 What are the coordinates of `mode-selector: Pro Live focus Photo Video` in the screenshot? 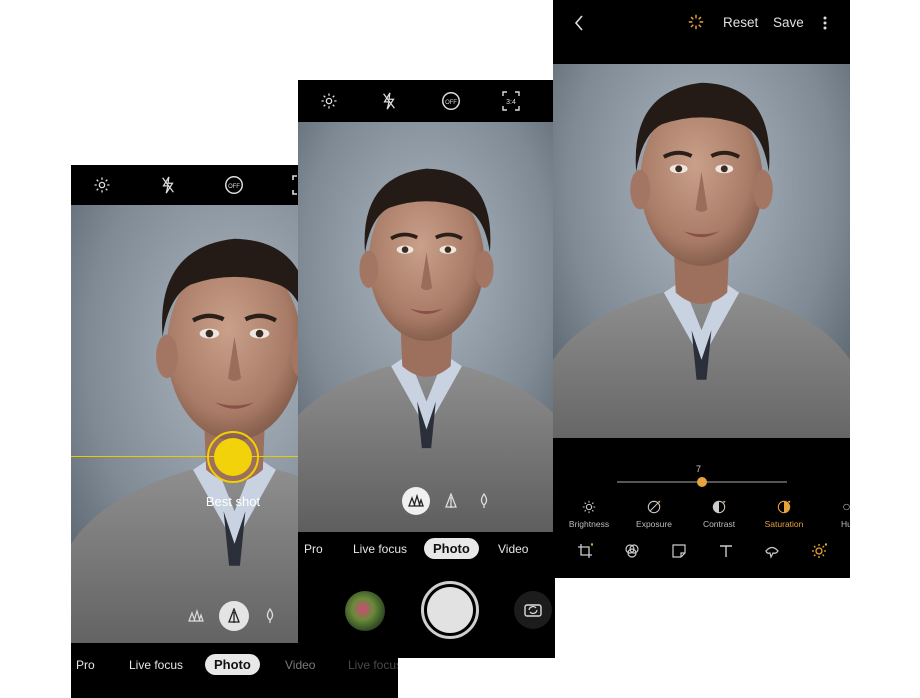 It's located at (426, 549).